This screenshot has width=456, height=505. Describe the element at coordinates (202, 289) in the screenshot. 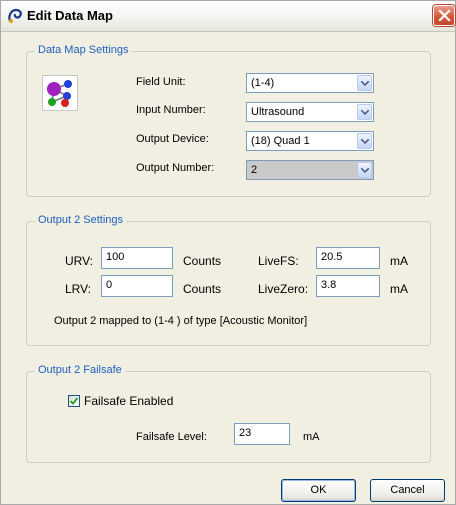

I see `lrv-unit: Counts` at that location.